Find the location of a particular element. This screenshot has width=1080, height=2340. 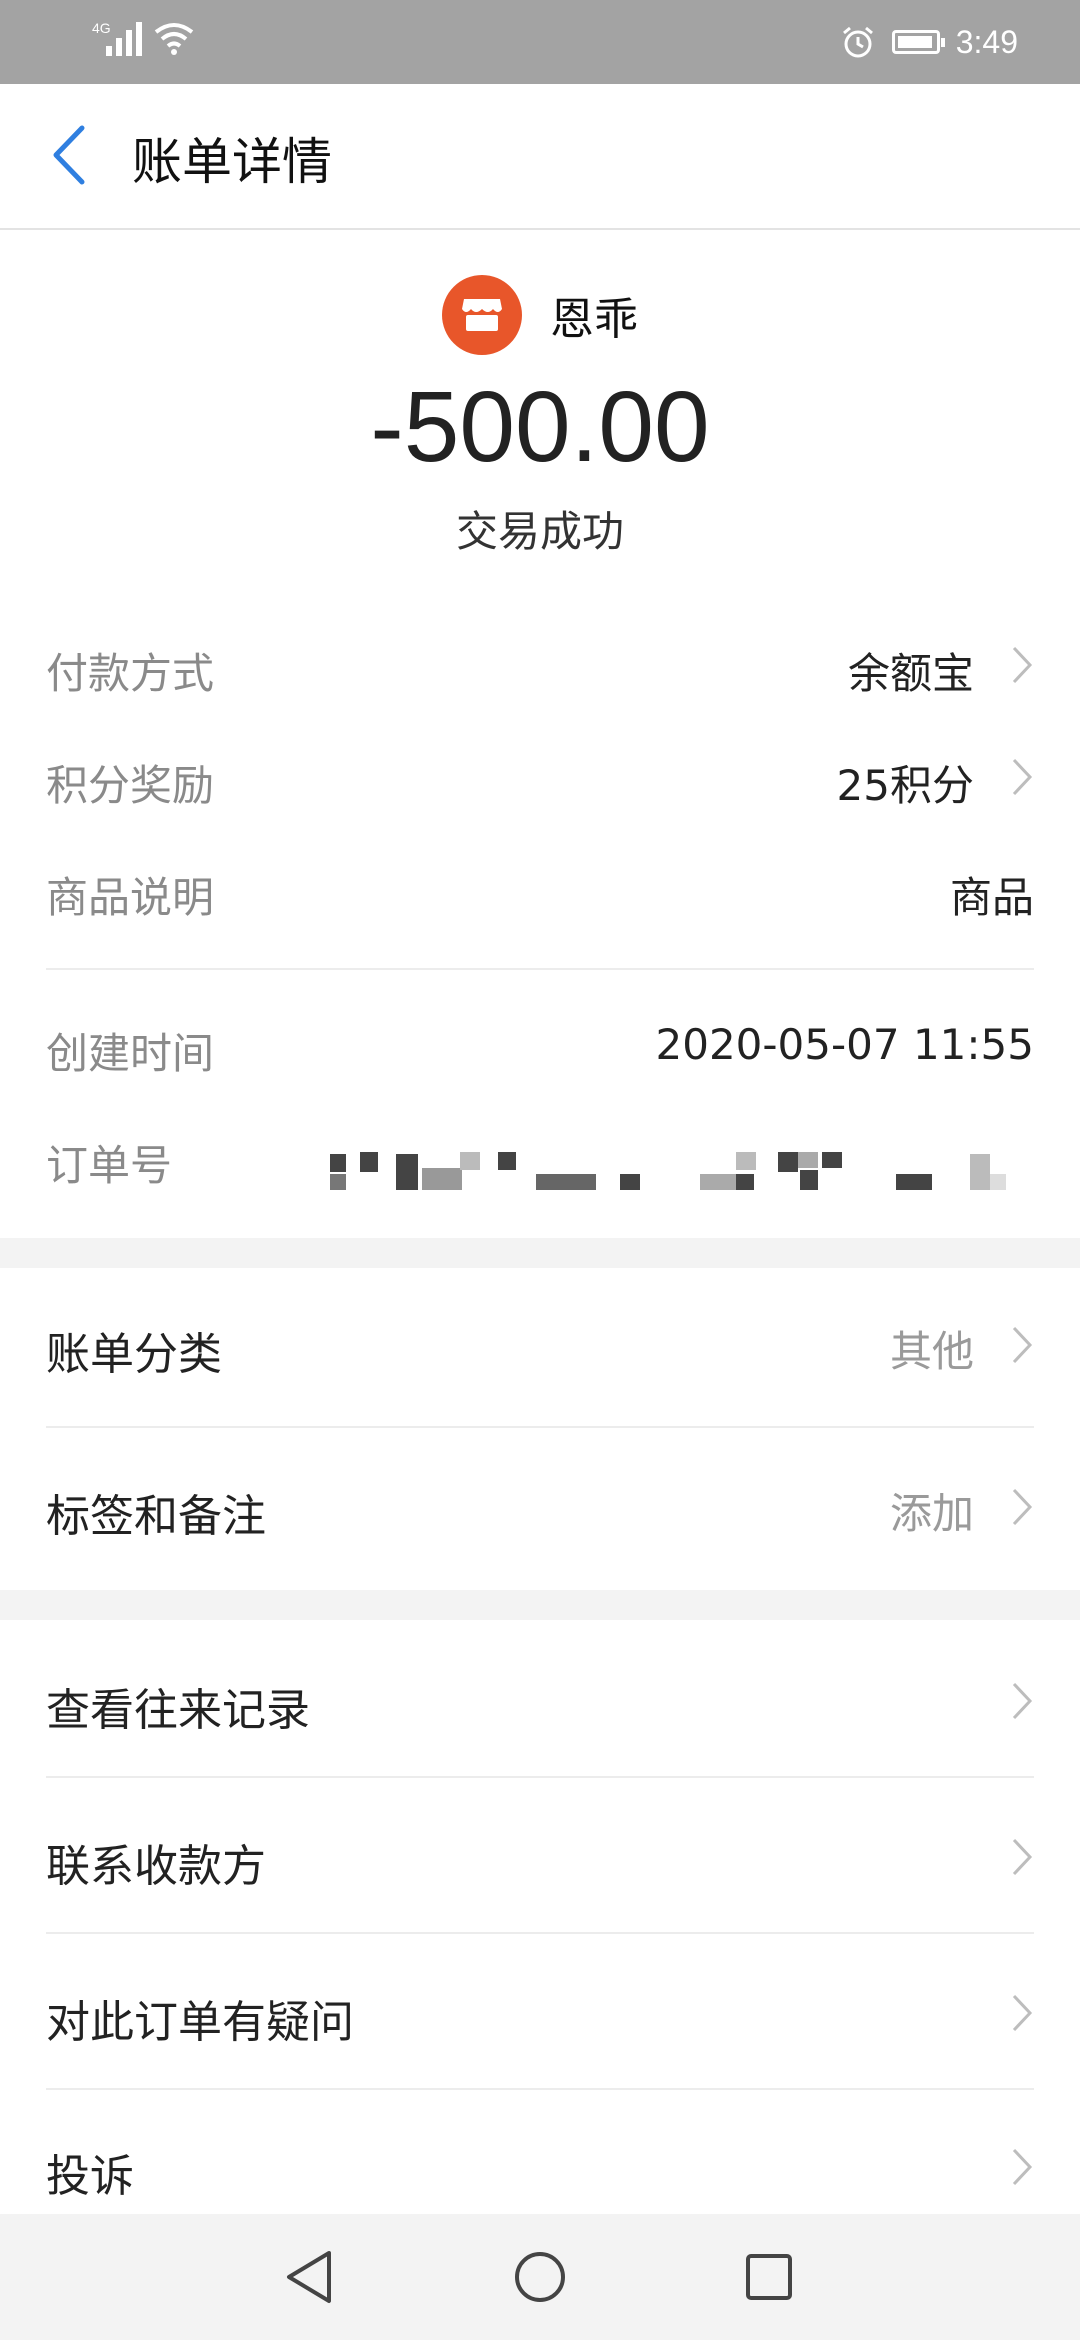

detail-label: 创建时间 is located at coordinates (130, 1053).